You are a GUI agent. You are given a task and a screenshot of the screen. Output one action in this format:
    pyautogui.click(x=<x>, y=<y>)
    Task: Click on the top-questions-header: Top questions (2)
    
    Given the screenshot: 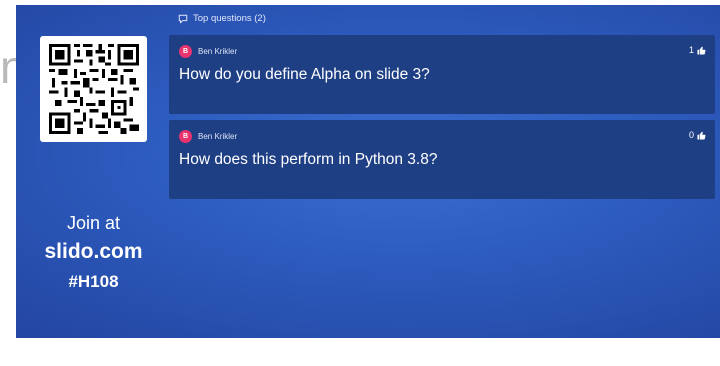 What is the action you would take?
    pyautogui.click(x=222, y=19)
    